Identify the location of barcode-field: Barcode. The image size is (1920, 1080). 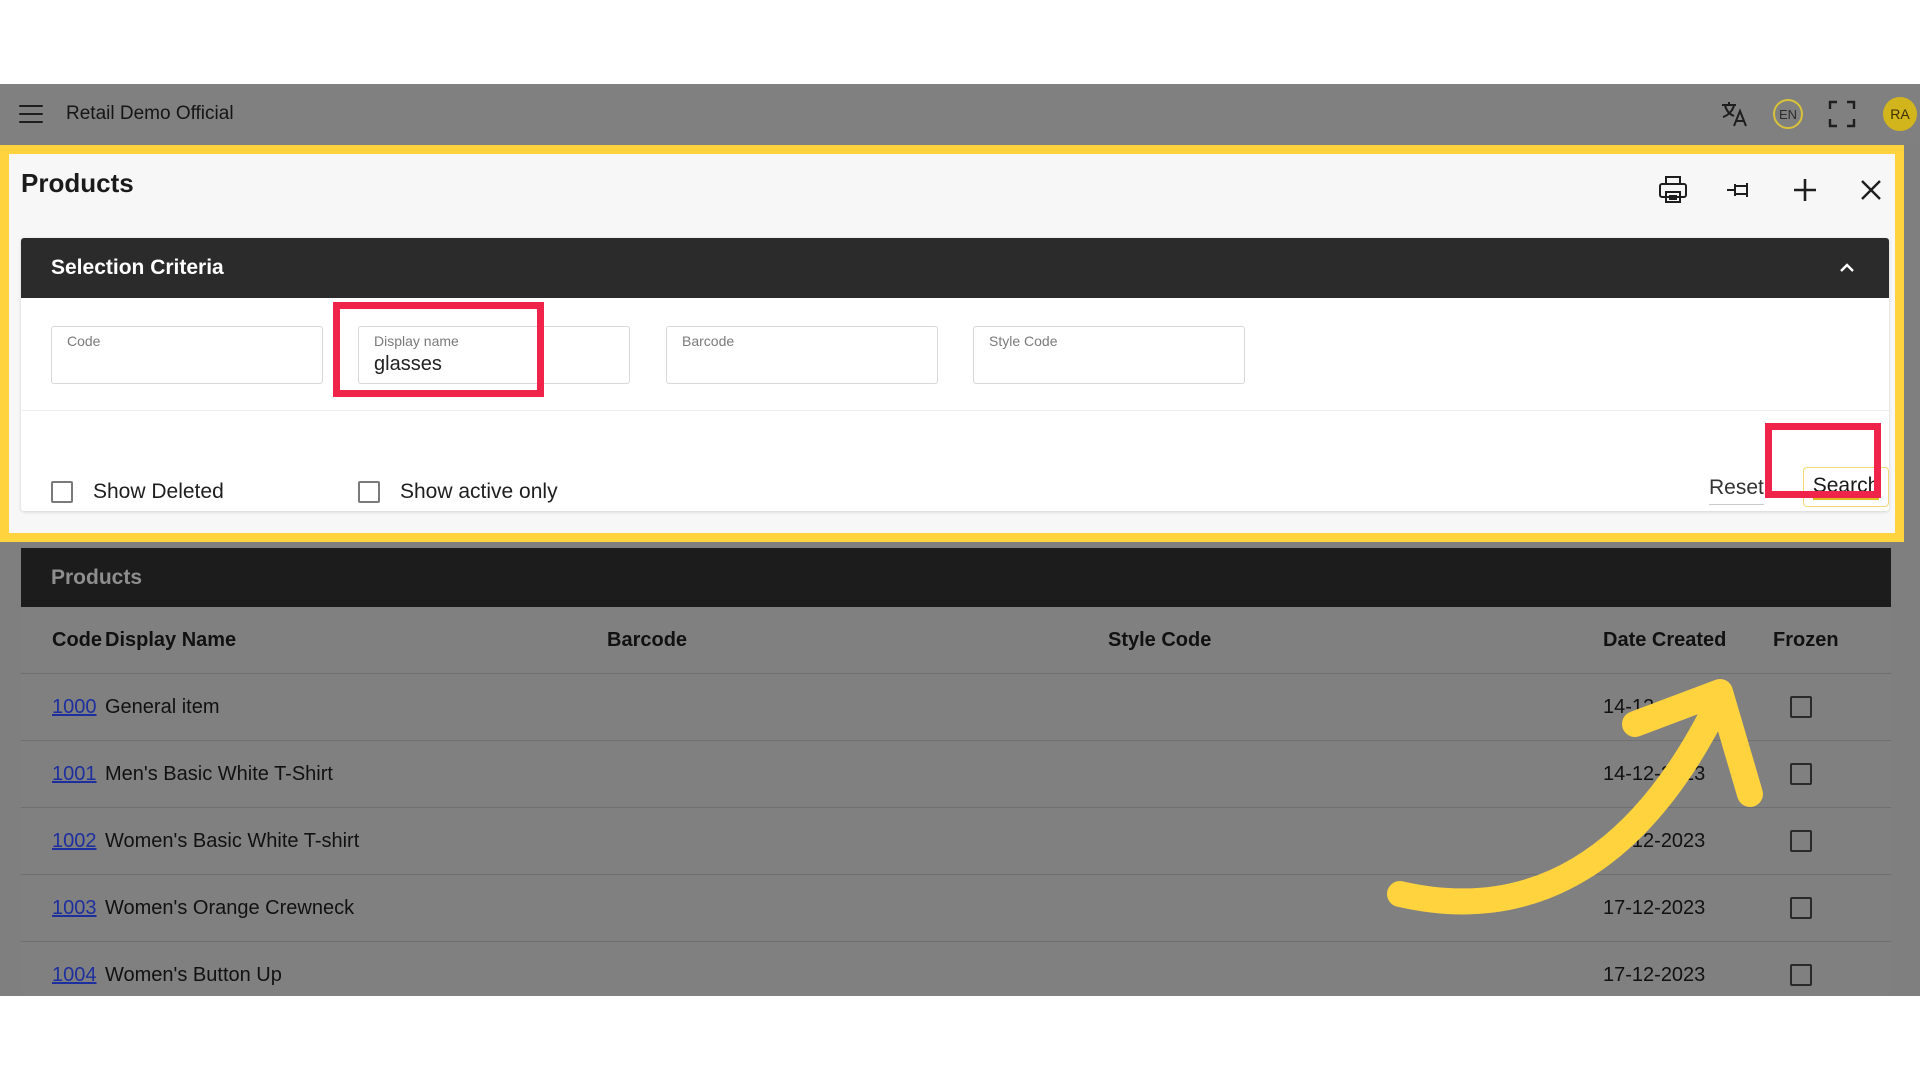
(802, 355).